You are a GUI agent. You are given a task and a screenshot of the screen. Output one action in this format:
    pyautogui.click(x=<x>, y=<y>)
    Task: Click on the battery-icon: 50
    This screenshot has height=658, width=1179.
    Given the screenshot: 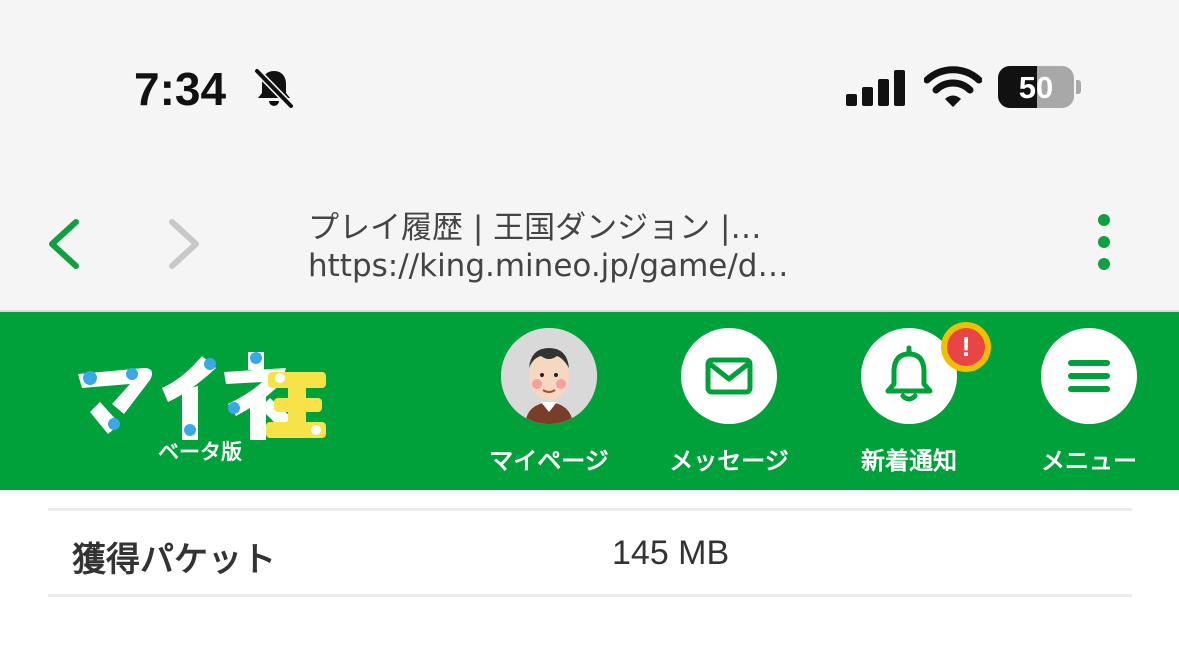 What is the action you would take?
    pyautogui.click(x=1036, y=87)
    